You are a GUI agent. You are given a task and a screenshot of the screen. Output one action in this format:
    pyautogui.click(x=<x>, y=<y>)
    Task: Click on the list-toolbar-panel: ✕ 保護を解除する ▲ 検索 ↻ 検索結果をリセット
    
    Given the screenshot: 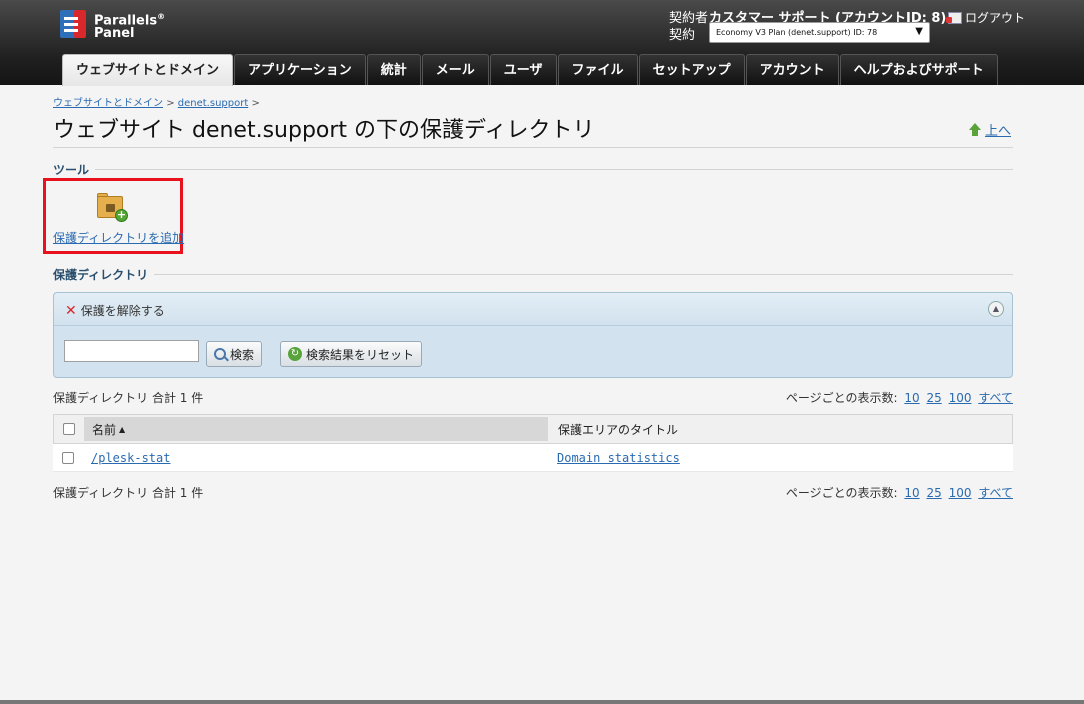 What is the action you would take?
    pyautogui.click(x=533, y=335)
    